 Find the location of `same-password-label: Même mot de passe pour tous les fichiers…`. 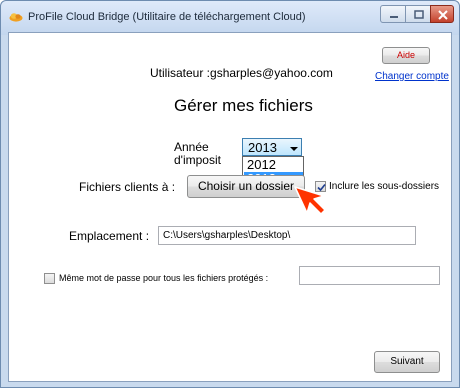

same-password-label: Même mot de passe pour tous les fichiers… is located at coordinates (164, 278).